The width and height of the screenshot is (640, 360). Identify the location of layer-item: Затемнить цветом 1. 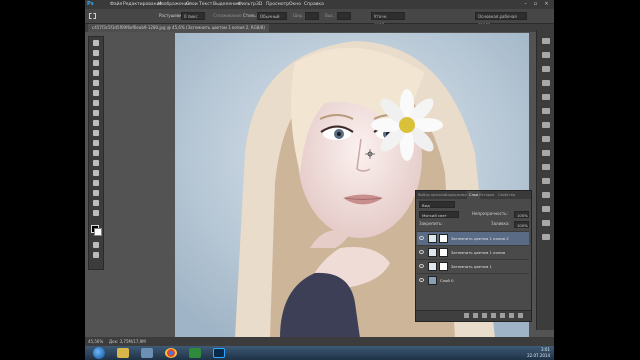
(473, 266).